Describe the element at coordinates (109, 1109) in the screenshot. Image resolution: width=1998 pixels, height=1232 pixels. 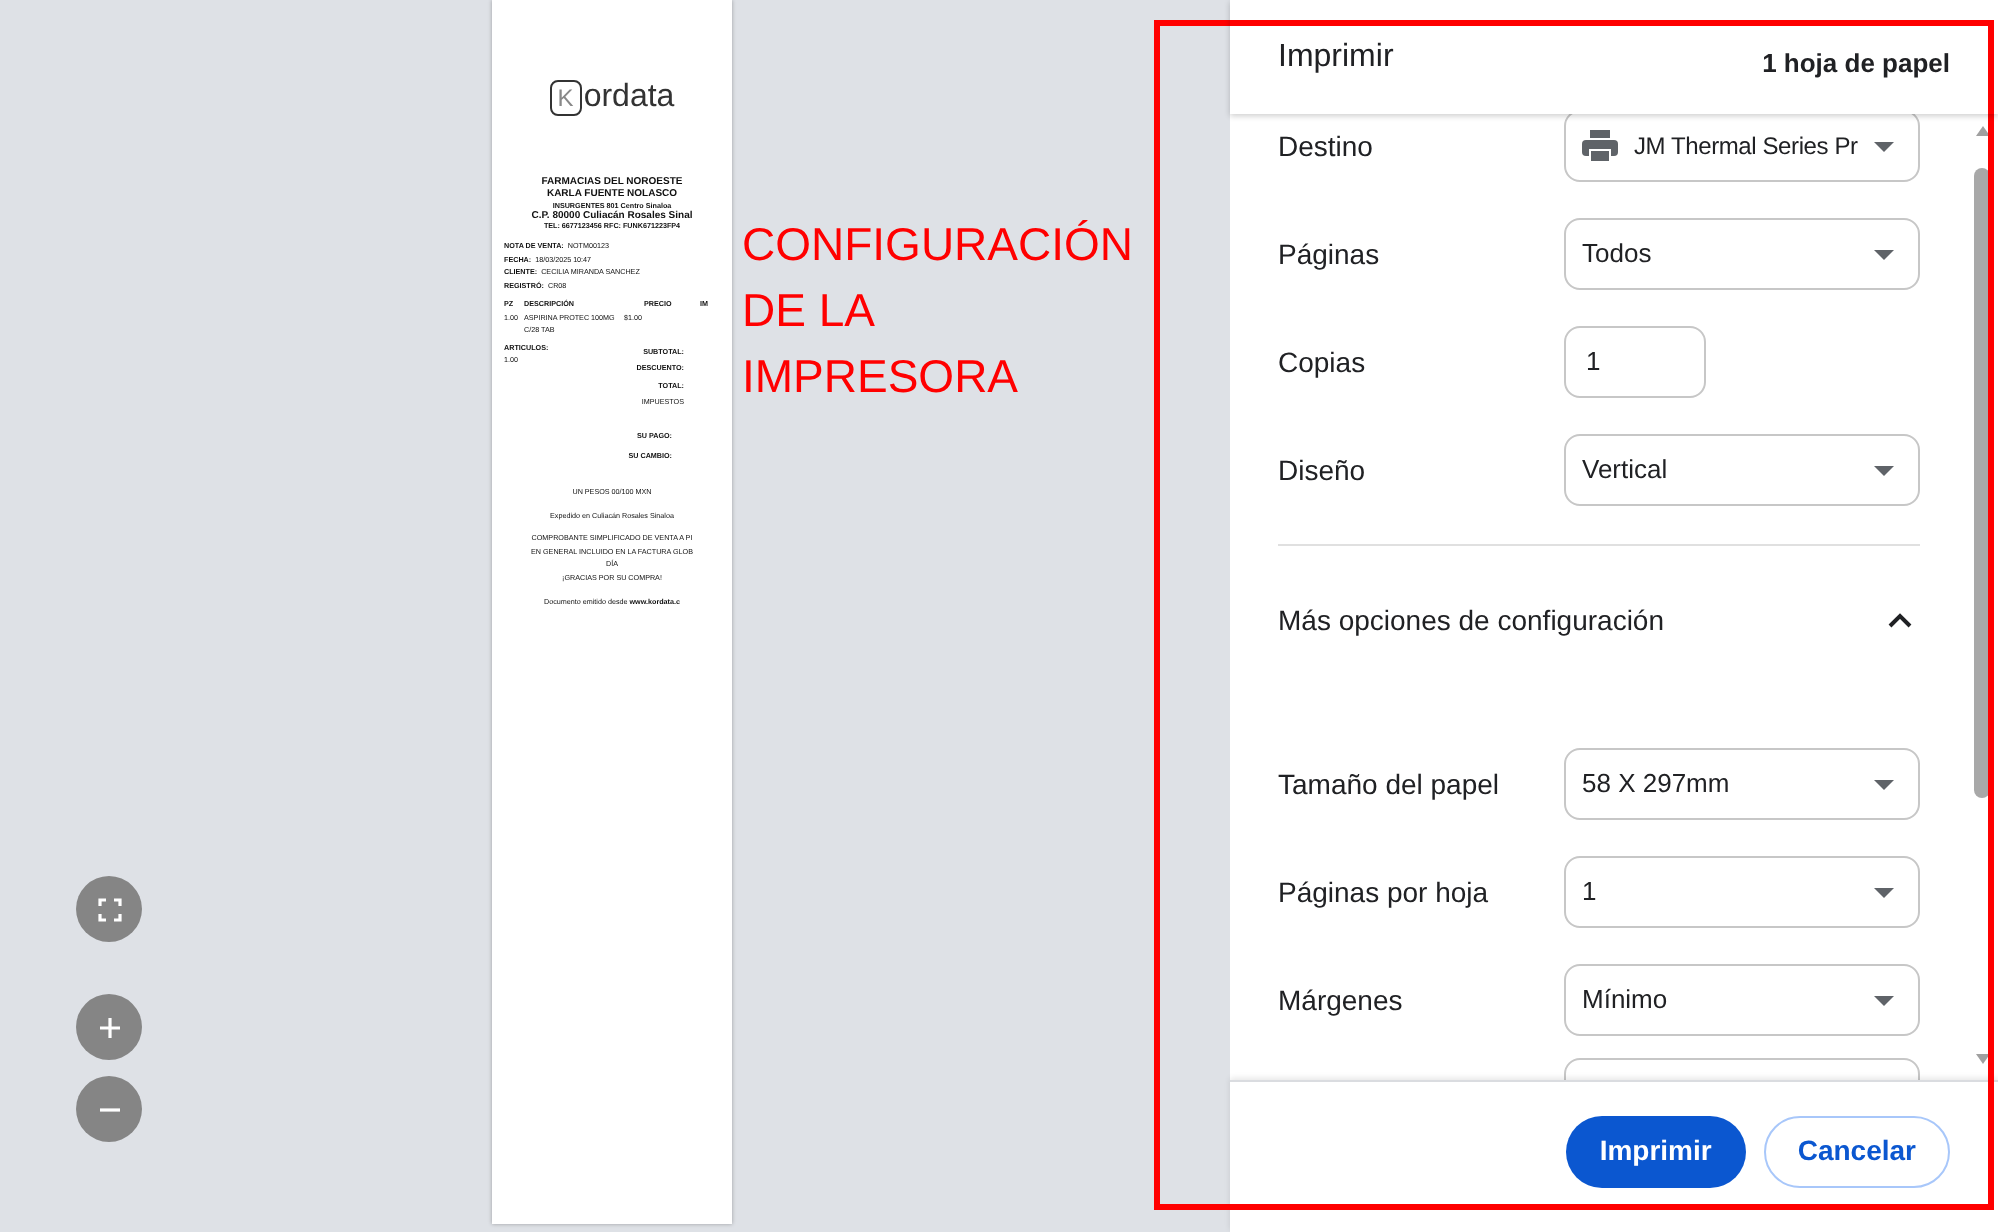
I see `zoom-out-button` at that location.